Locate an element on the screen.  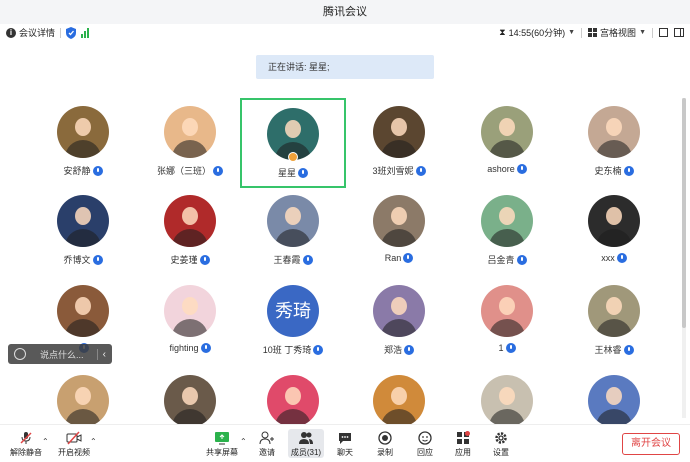
notification-dot is located at coordinates (467, 433).